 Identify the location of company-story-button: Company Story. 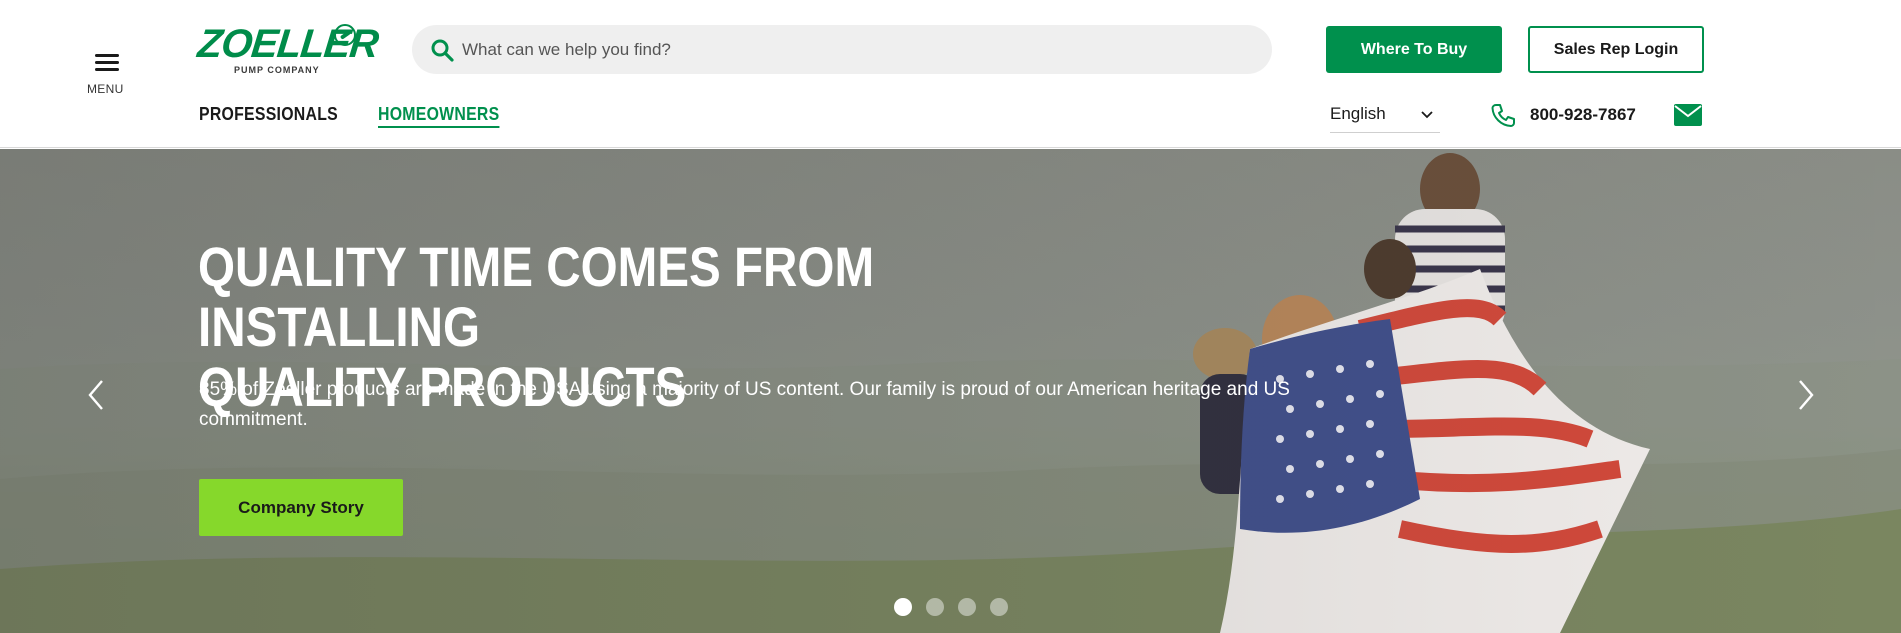
(301, 507).